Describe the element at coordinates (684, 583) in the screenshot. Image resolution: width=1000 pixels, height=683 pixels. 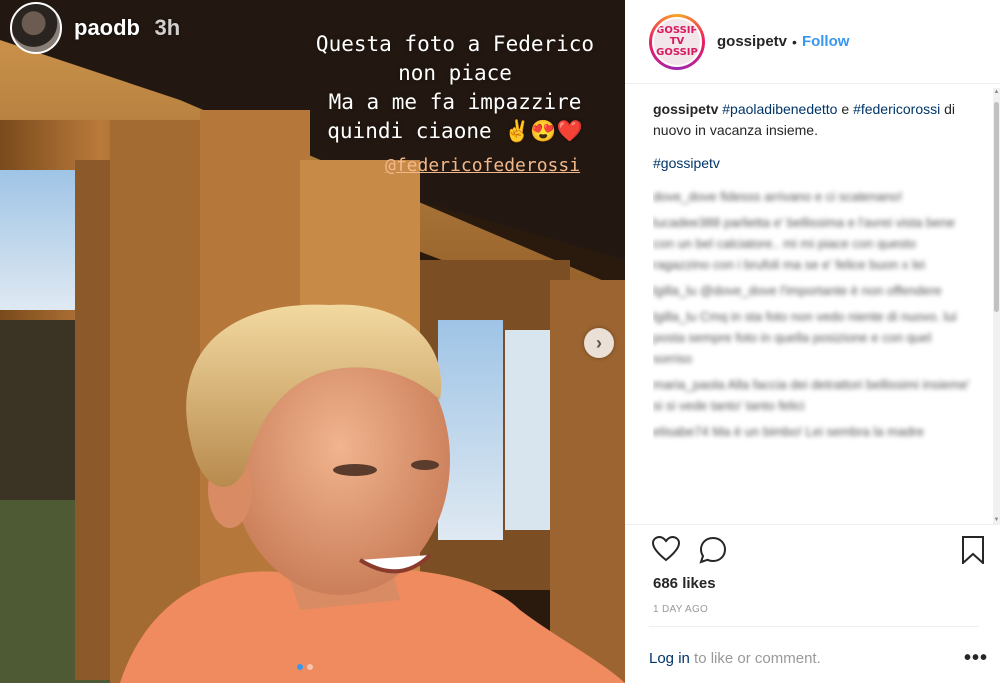
I see `likes-count: 686 likes` at that location.